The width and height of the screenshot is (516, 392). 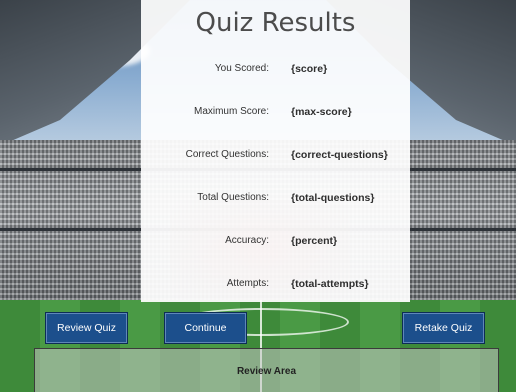 What do you see at coordinates (241, 68) in the screenshot?
I see `result-label: You Scored:` at bounding box center [241, 68].